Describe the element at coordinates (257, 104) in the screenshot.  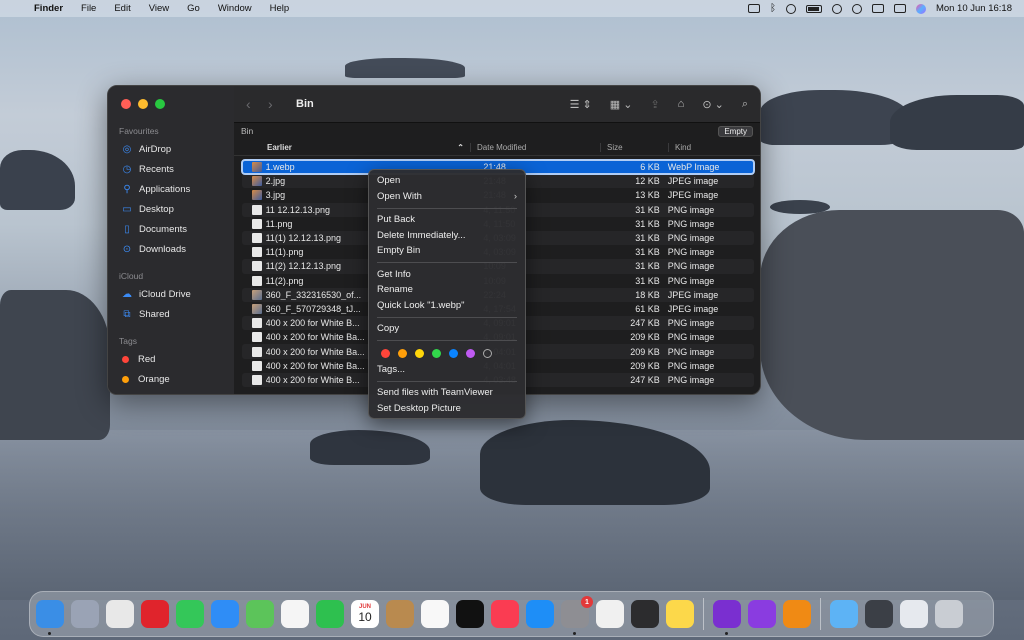
I see `back-arrow-icon: ‹` at that location.